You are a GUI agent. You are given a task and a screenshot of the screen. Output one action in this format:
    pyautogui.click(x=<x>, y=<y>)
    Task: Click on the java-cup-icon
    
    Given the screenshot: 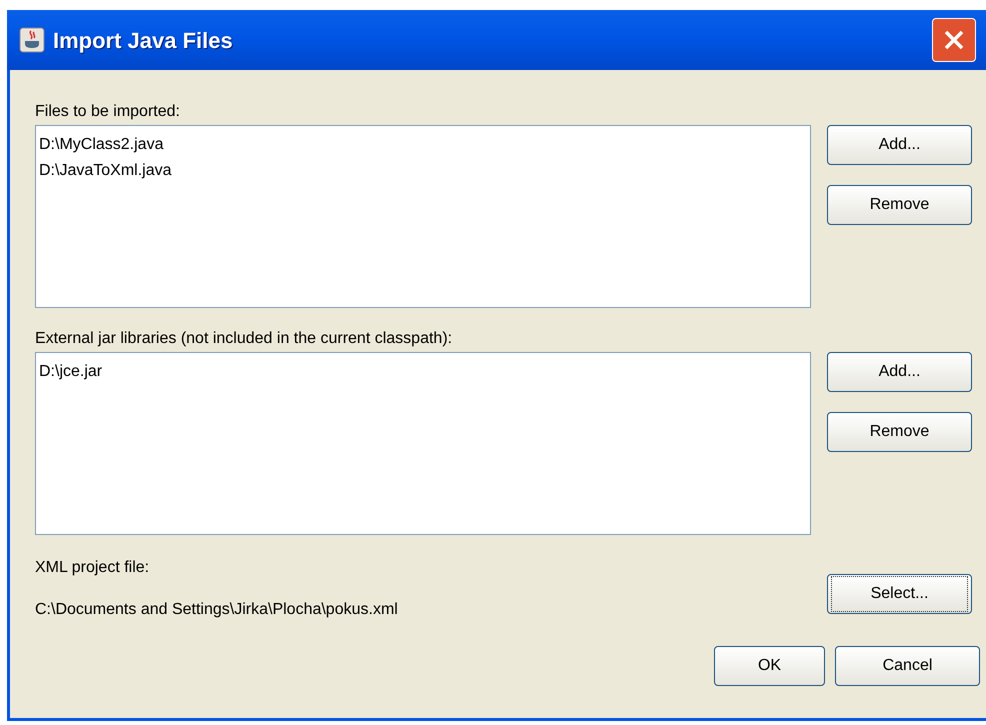 What is the action you would take?
    pyautogui.click(x=32, y=40)
    